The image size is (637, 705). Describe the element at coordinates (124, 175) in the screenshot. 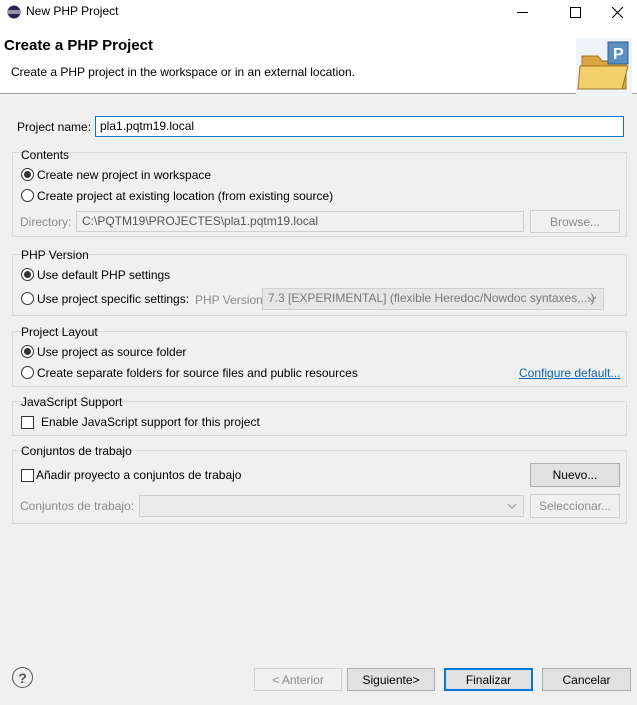

I see `radio-create-in-workspace-label: Create new project in workspace` at that location.